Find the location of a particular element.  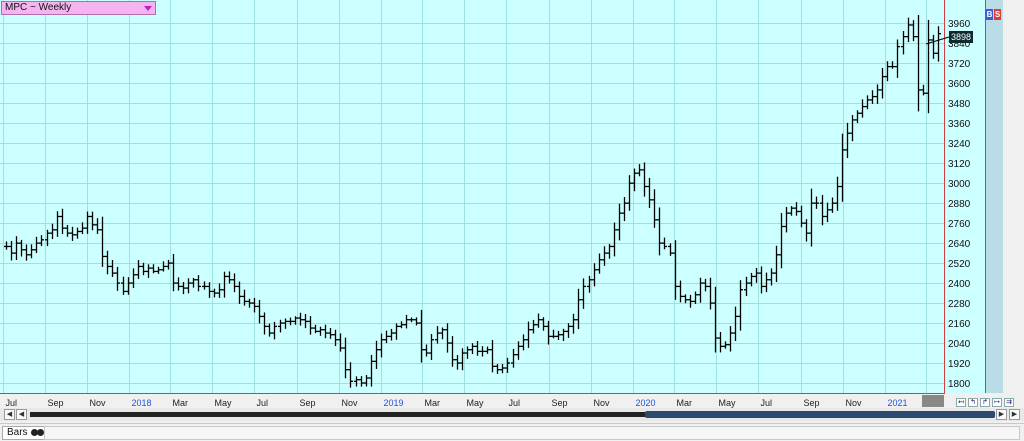

y-tick-label: 2040 is located at coordinates (959, 344).